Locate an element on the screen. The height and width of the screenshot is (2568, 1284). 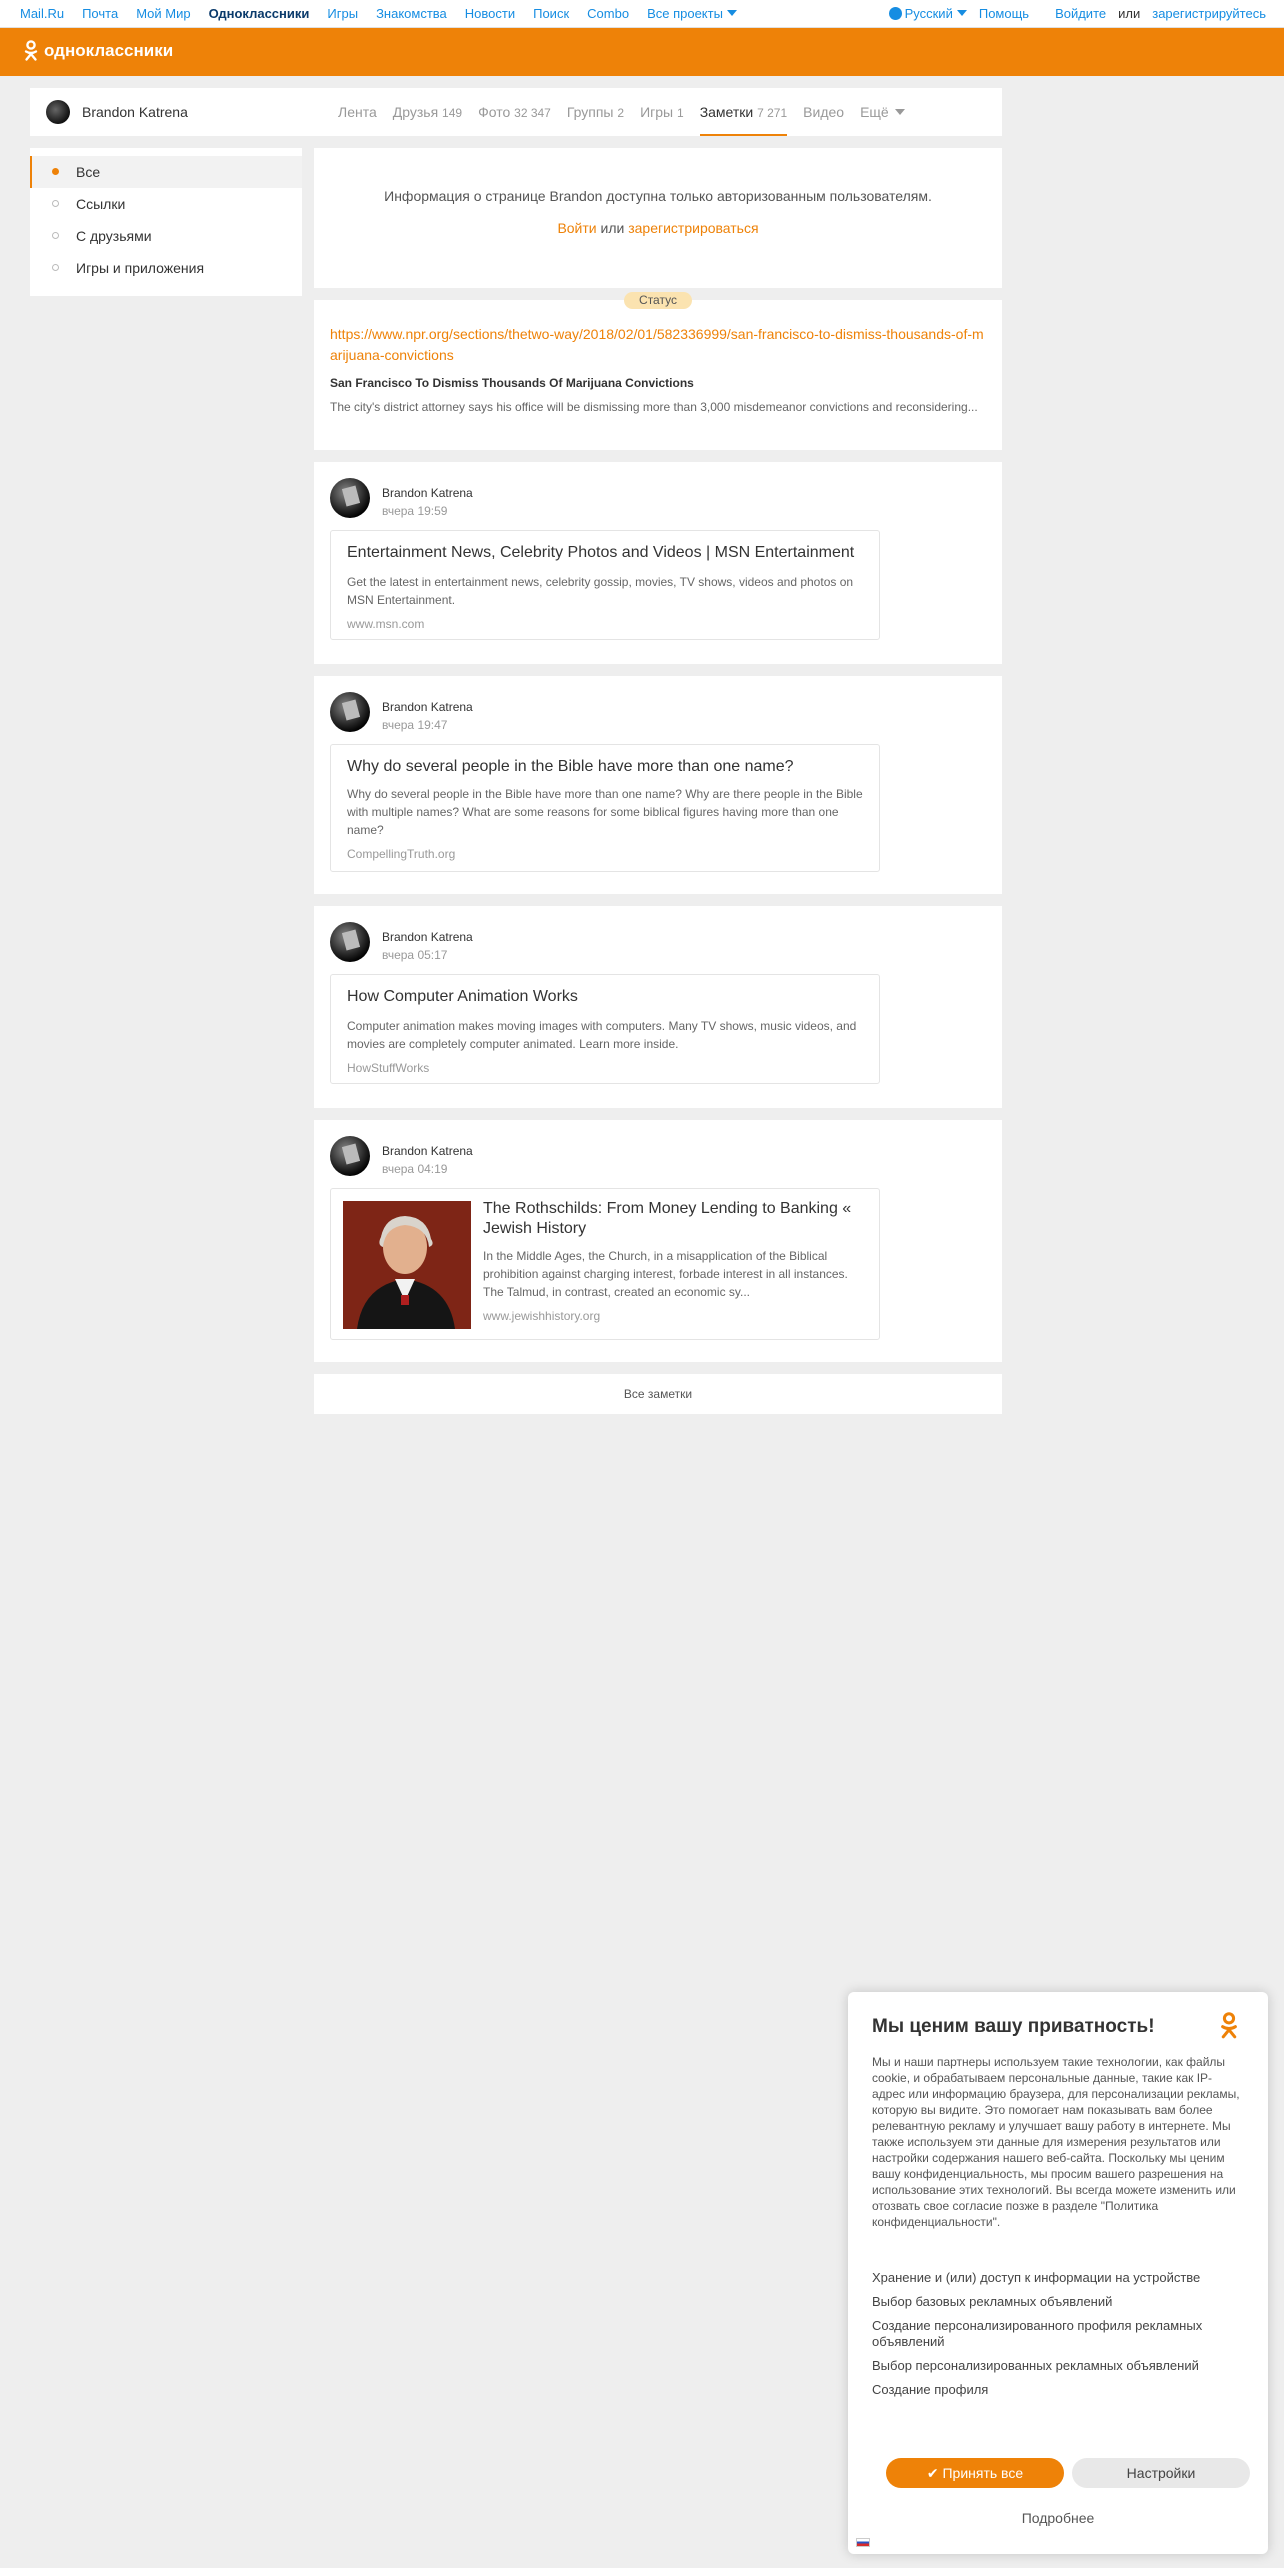
portal-link-myworld: Мой Мир is located at coordinates (163, 13).